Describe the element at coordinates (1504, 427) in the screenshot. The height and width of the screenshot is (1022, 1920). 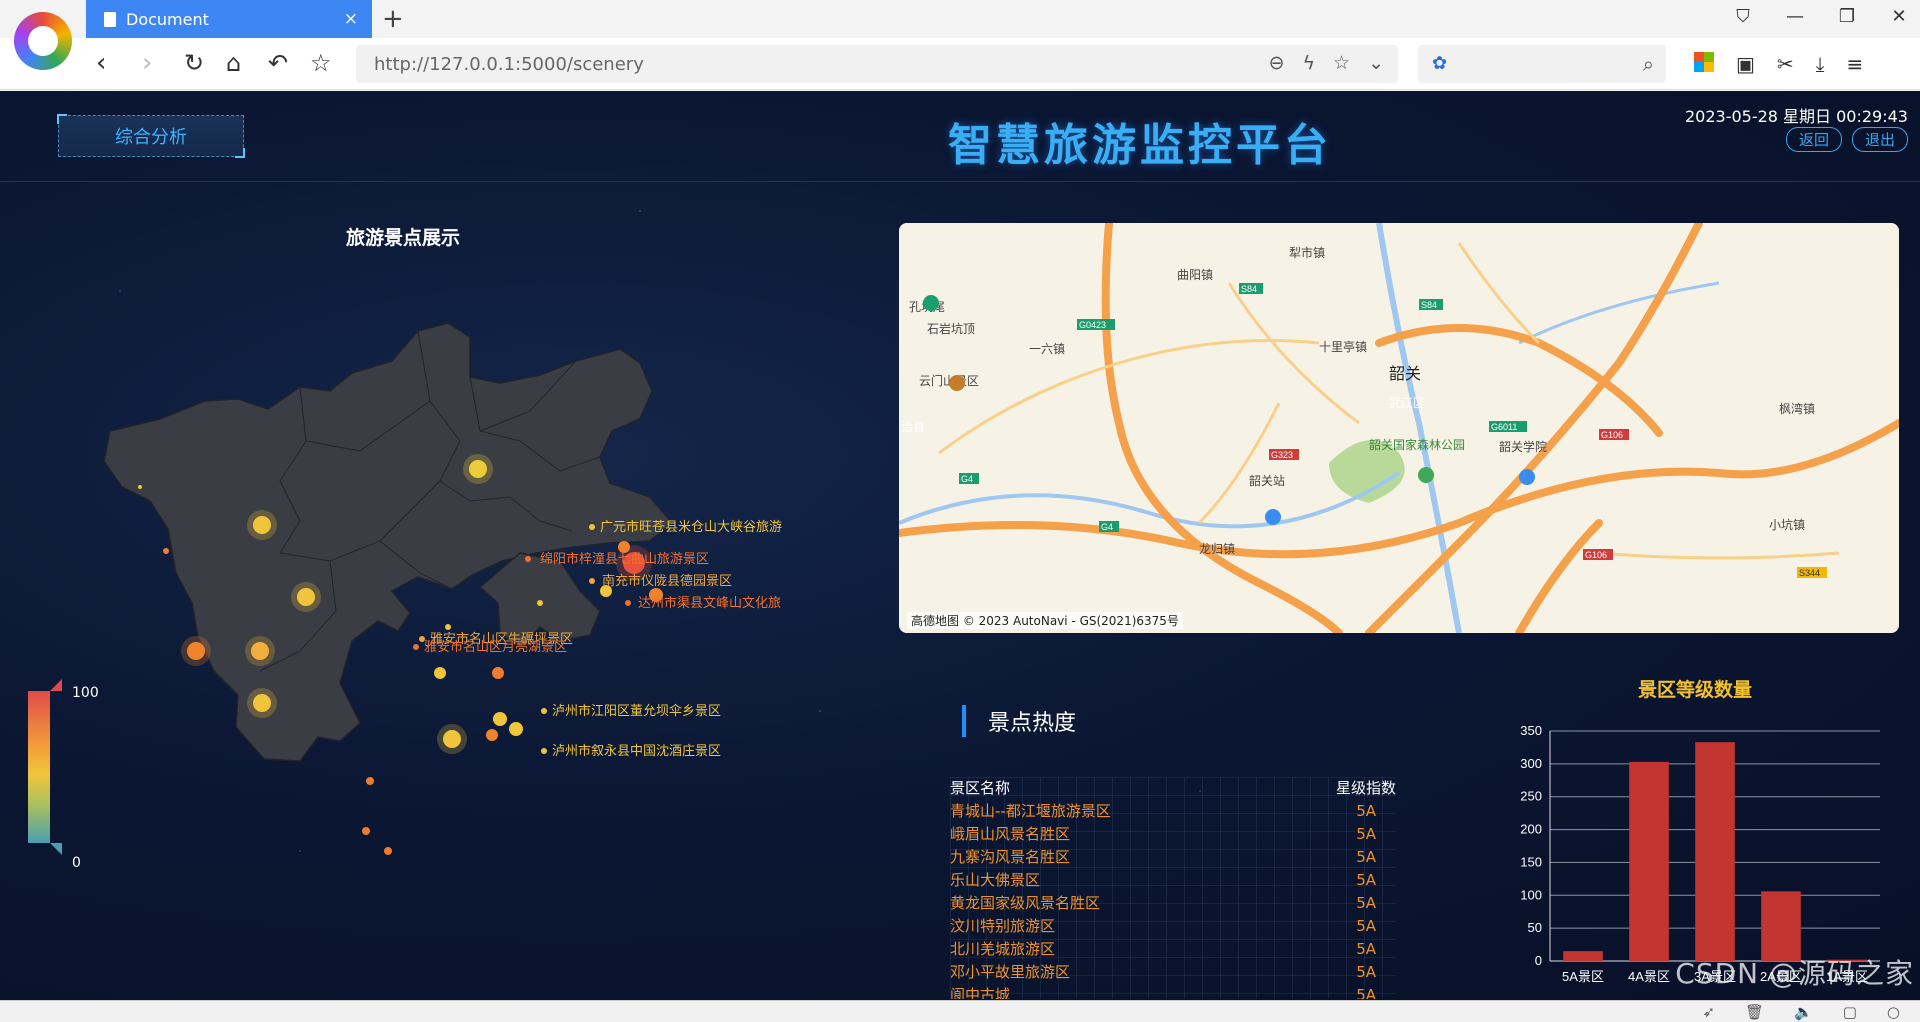
I see `svg-text: G6011` at that location.